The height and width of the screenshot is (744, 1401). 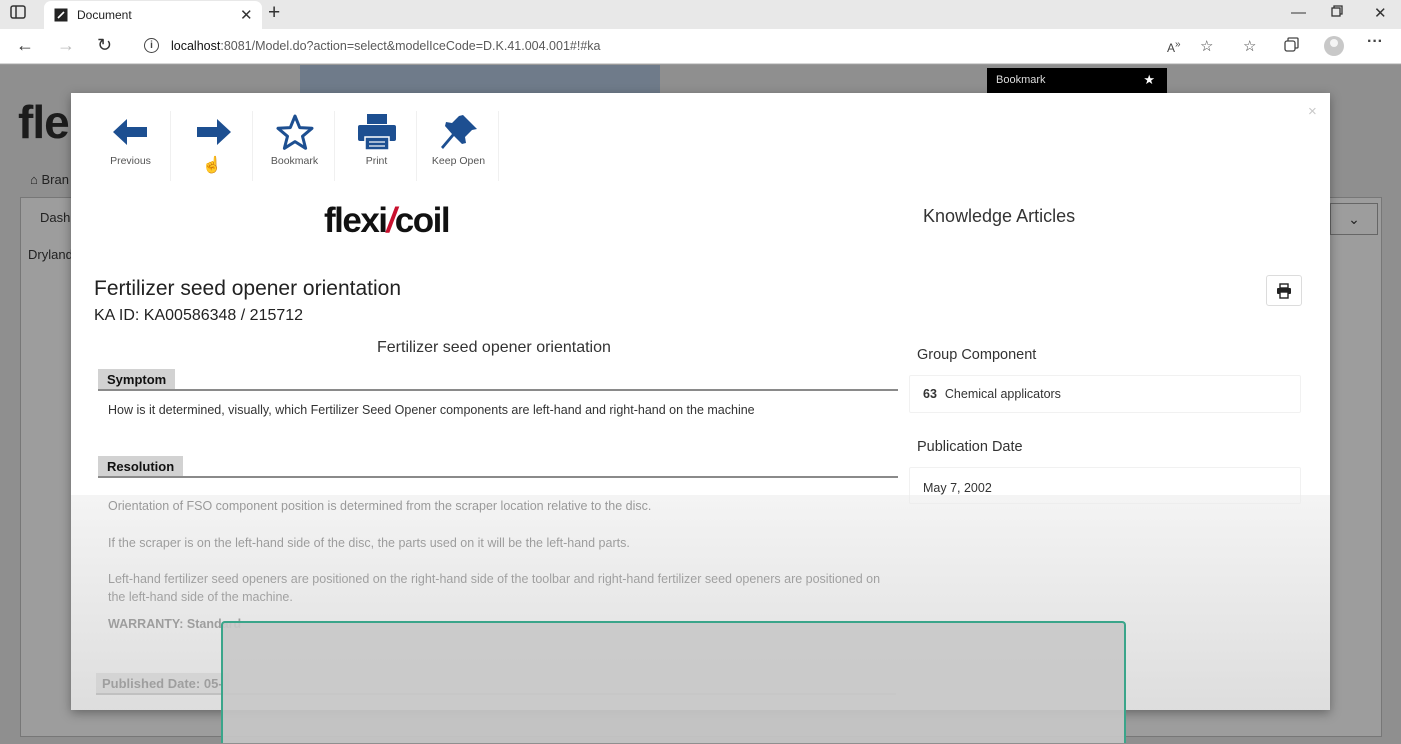 I want to click on sidebar-icon, so click(x=21, y=14).